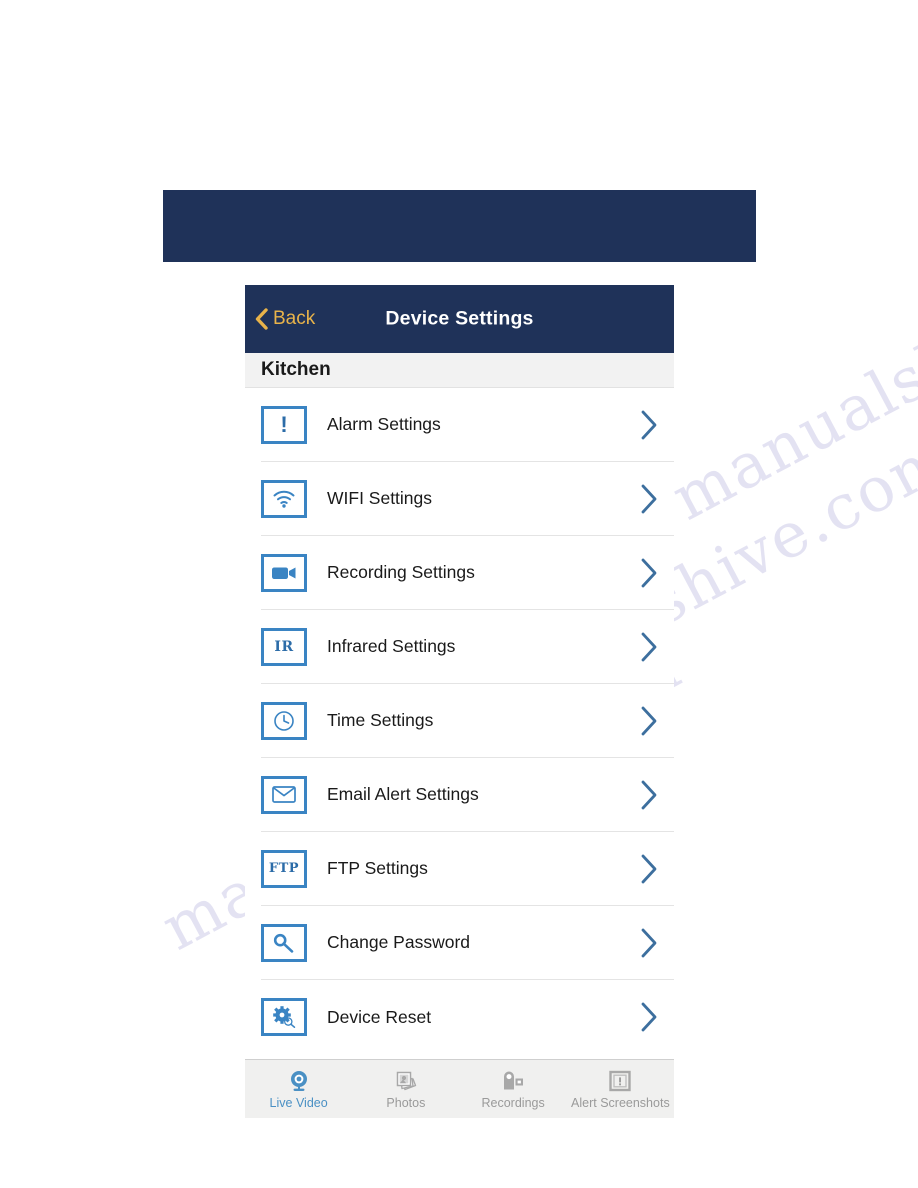  What do you see at coordinates (380, 498) in the screenshot?
I see `list-item-label: WIFI Settings` at bounding box center [380, 498].